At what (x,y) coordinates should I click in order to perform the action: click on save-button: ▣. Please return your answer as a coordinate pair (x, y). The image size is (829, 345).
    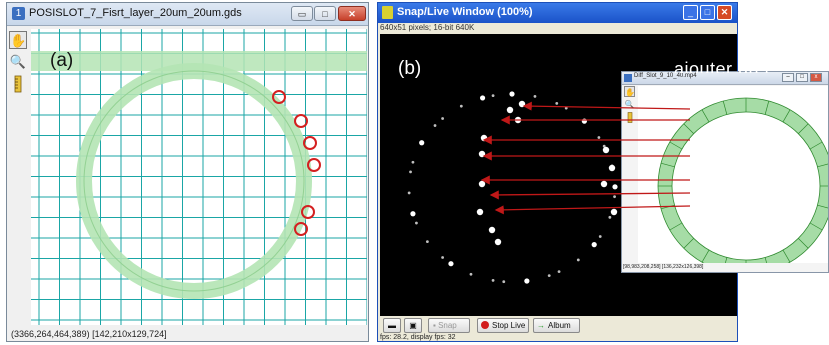
    Looking at the image, I should click on (413, 325).